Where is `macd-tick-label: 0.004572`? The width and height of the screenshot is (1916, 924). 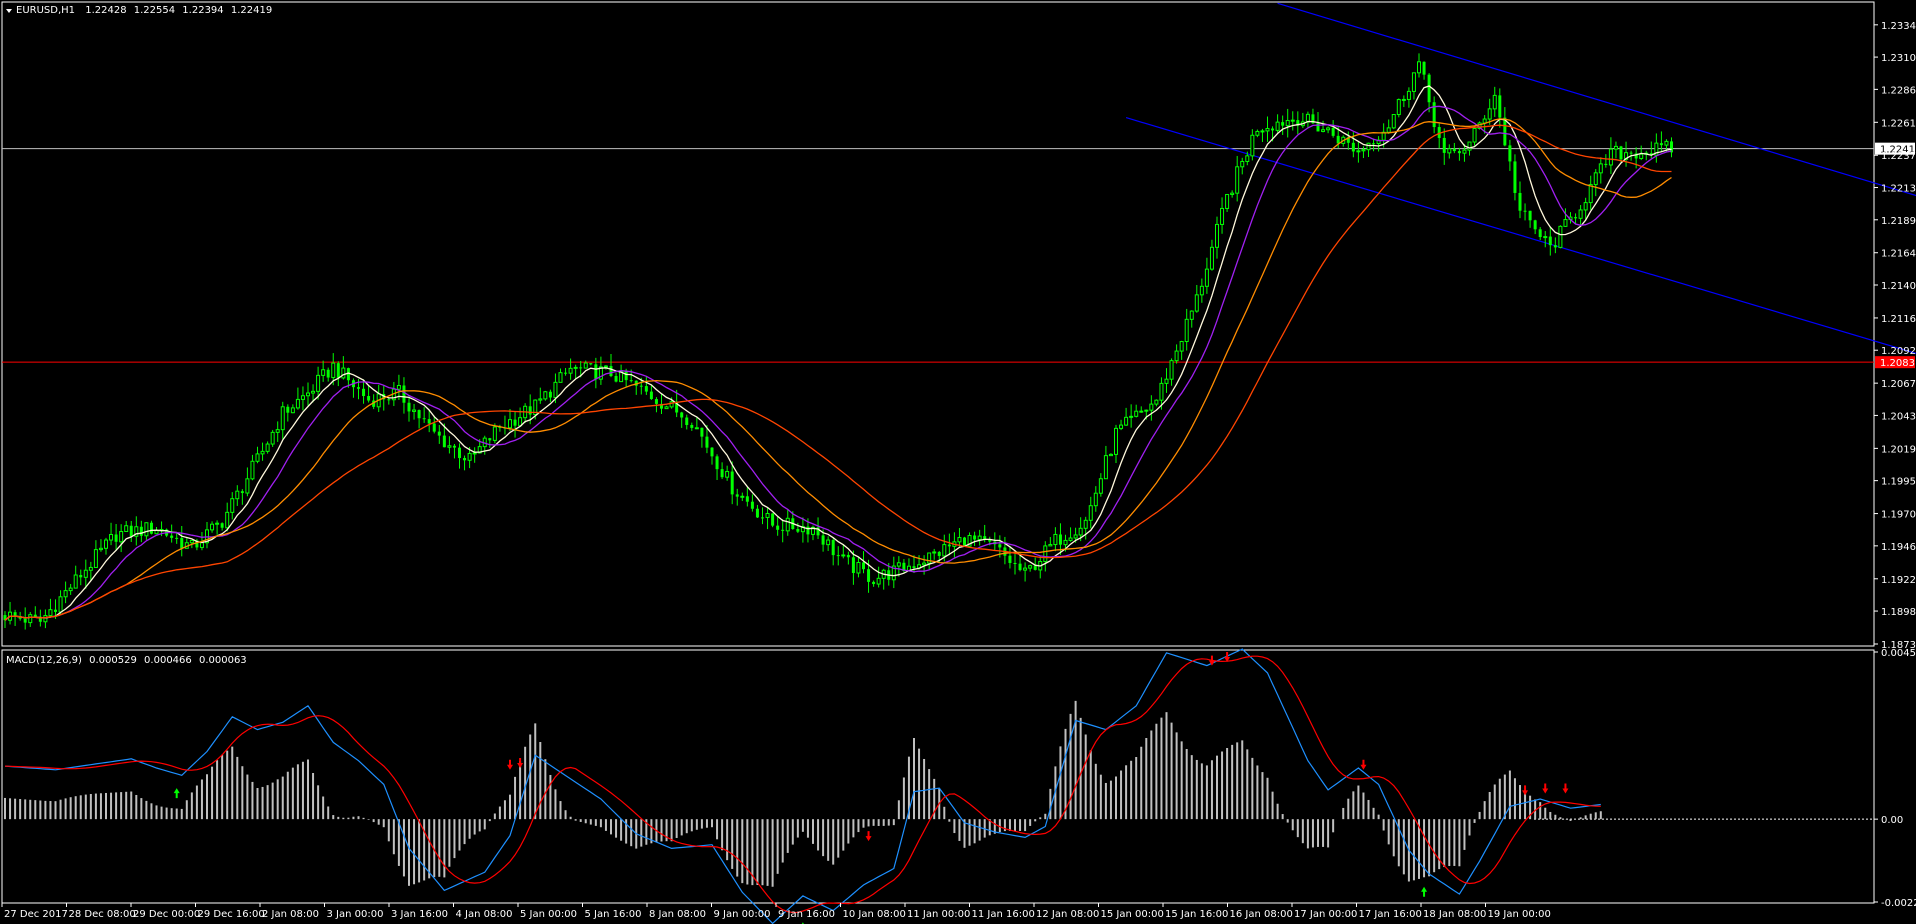 macd-tick-label: 0.004572 is located at coordinates (1898, 653).